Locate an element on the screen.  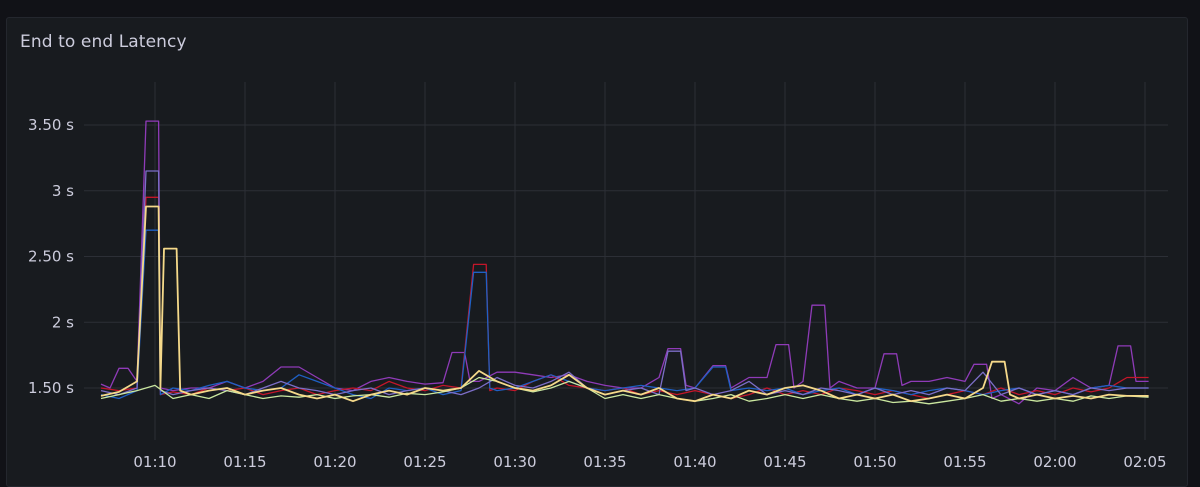
x-tick-label: 01:25 is located at coordinates (424, 461).